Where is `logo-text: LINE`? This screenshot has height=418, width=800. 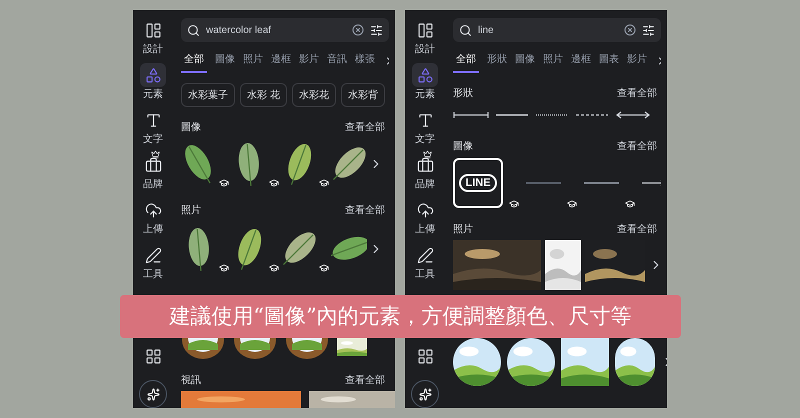
logo-text: LINE is located at coordinates (478, 183).